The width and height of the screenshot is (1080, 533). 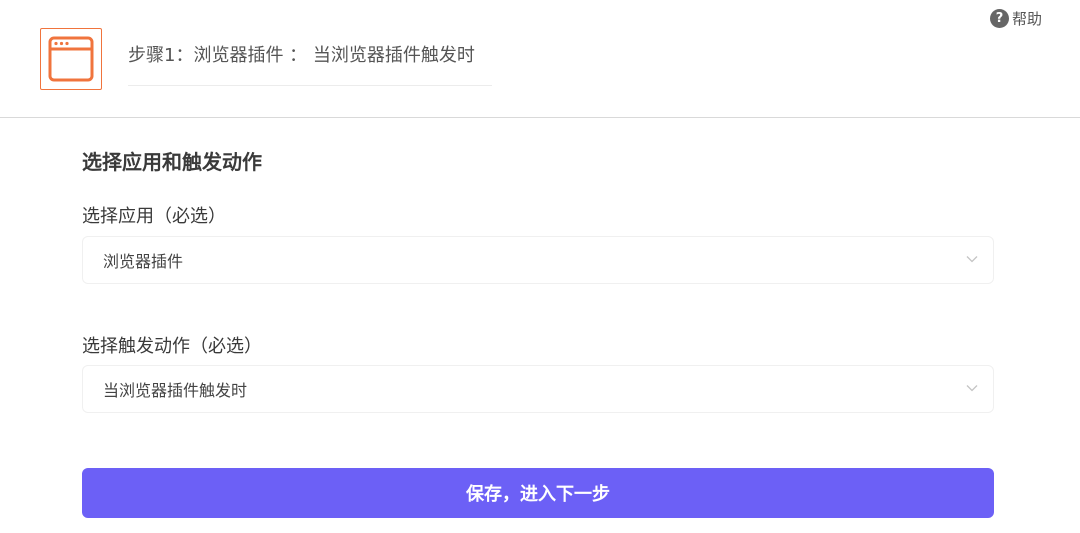 What do you see at coordinates (143, 261) in the screenshot?
I see `app-select-value: 浏览器插件` at bounding box center [143, 261].